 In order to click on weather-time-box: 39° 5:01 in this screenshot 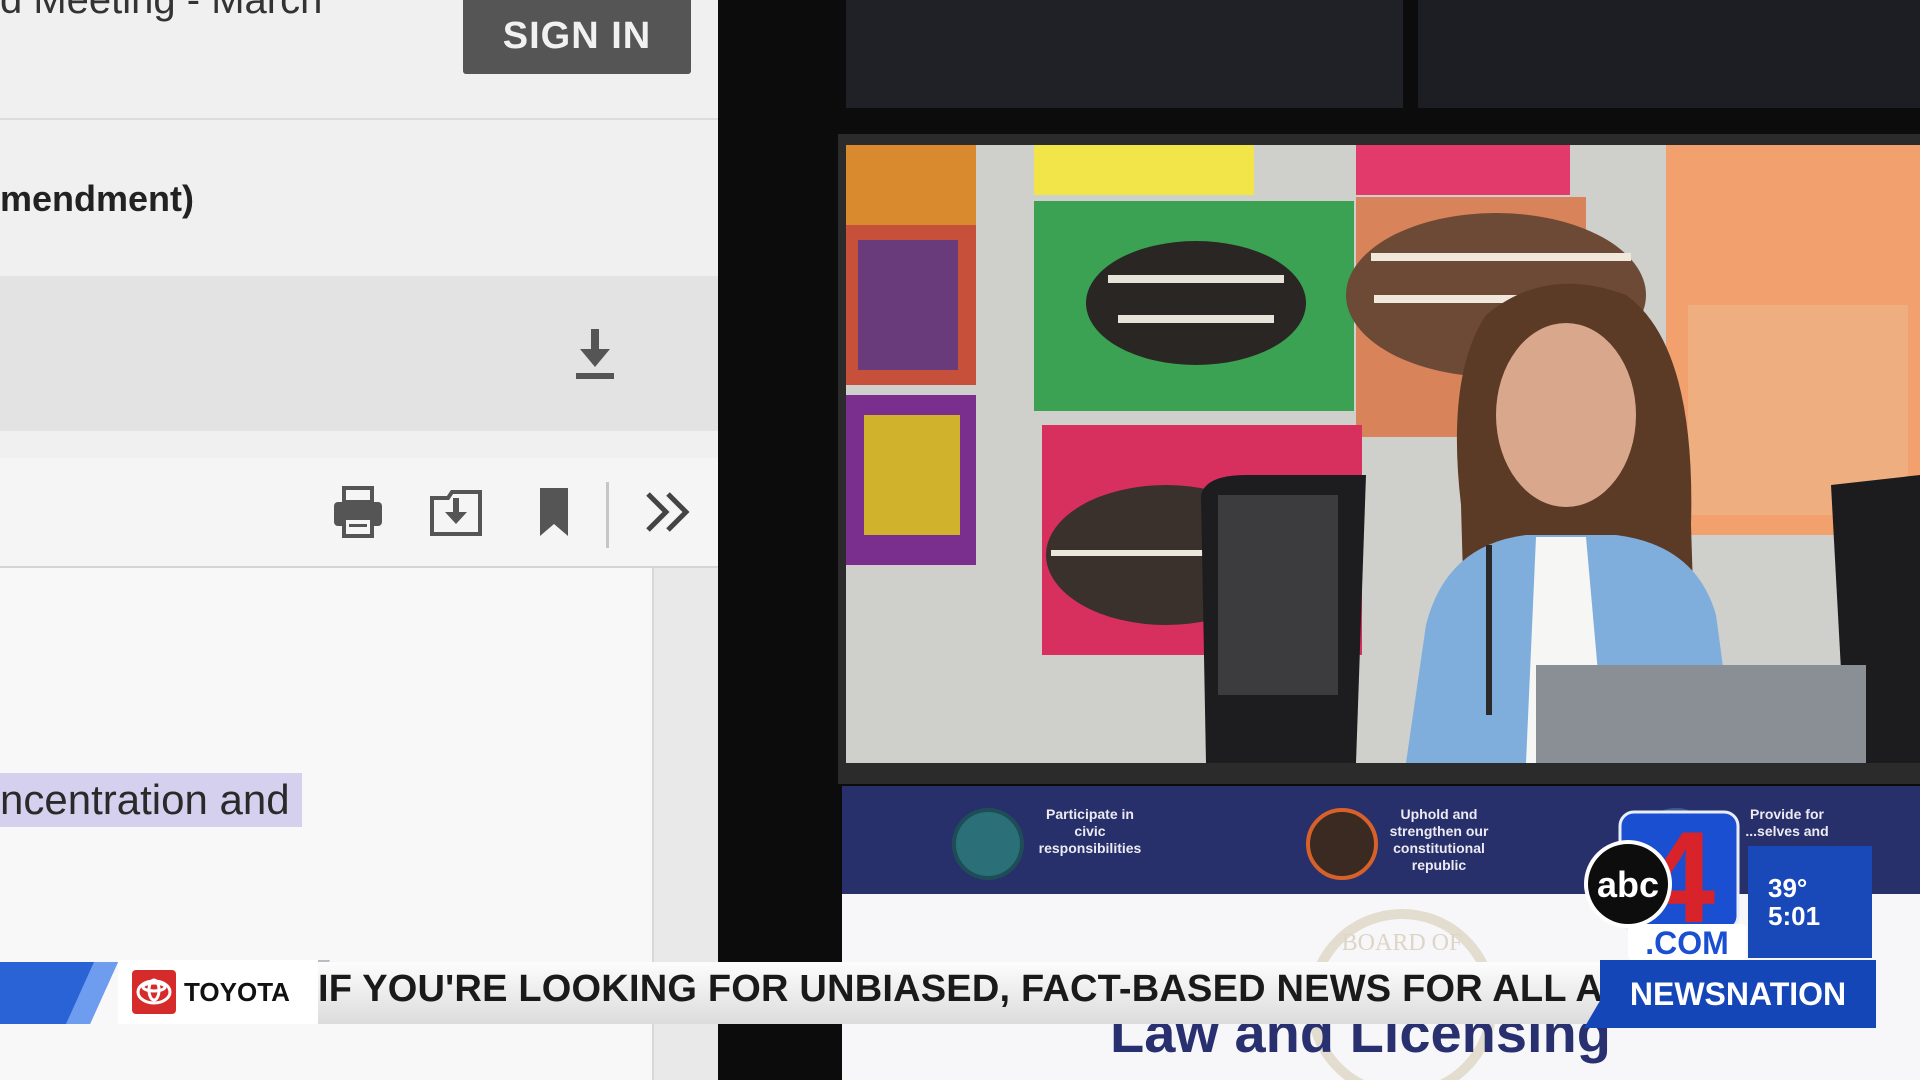, I will do `click(1810, 902)`.